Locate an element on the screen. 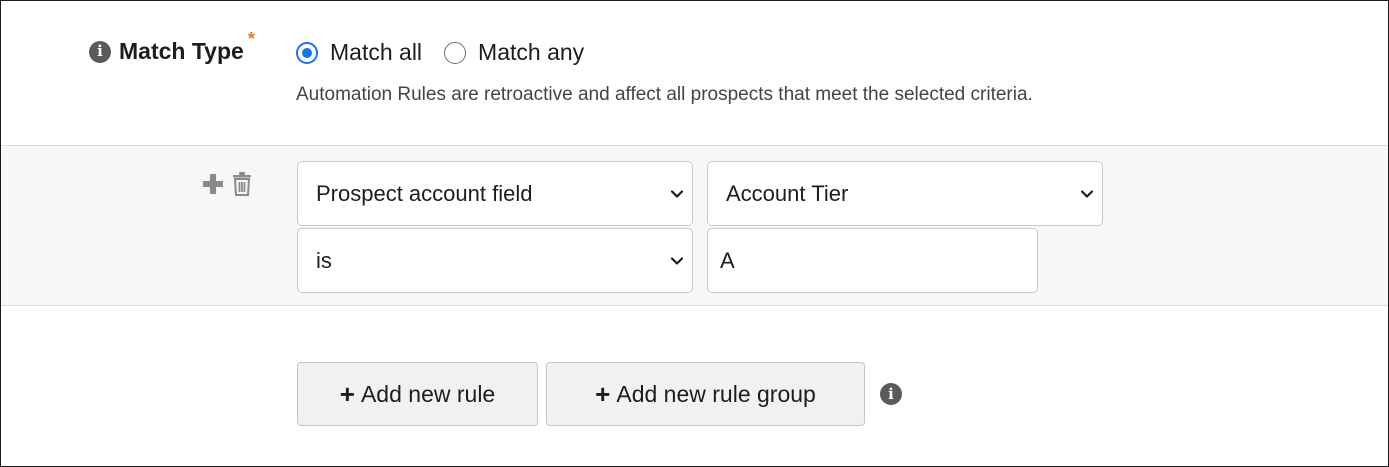 The height and width of the screenshot is (467, 1389). value-input: A is located at coordinates (872, 260).